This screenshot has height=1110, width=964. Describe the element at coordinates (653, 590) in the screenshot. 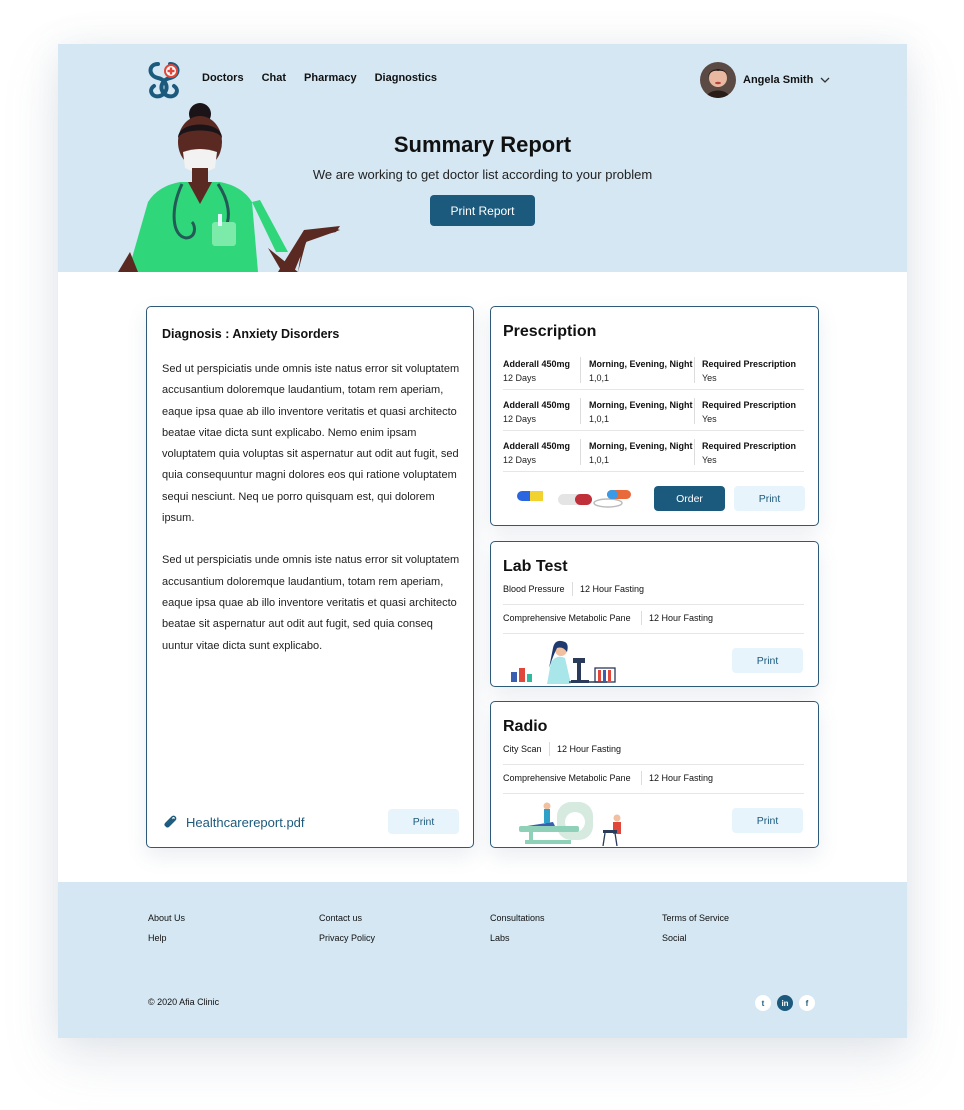

I see `table-row: Blood Pressure 12 Hour Fasting` at that location.